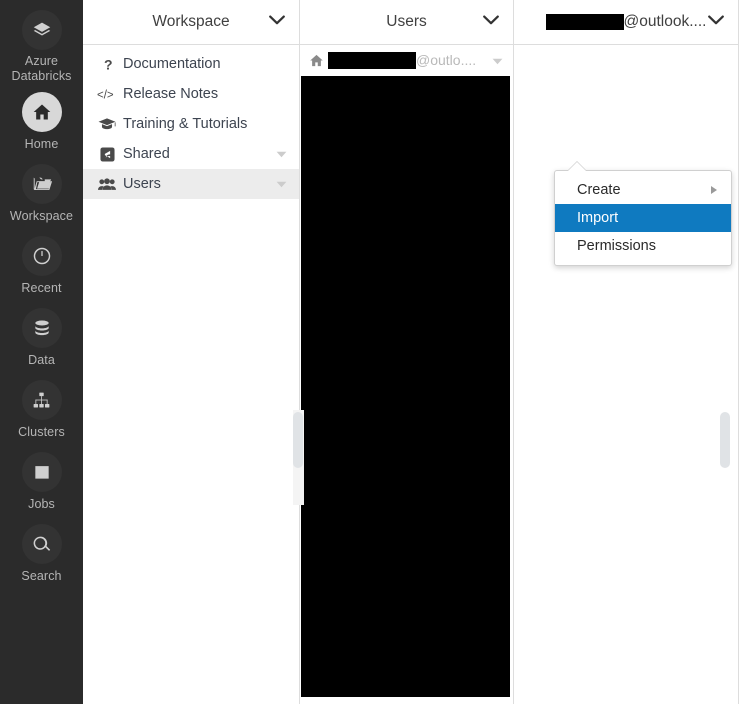  I want to click on workspace-item-documentation: ? Documentation, so click(191, 64).